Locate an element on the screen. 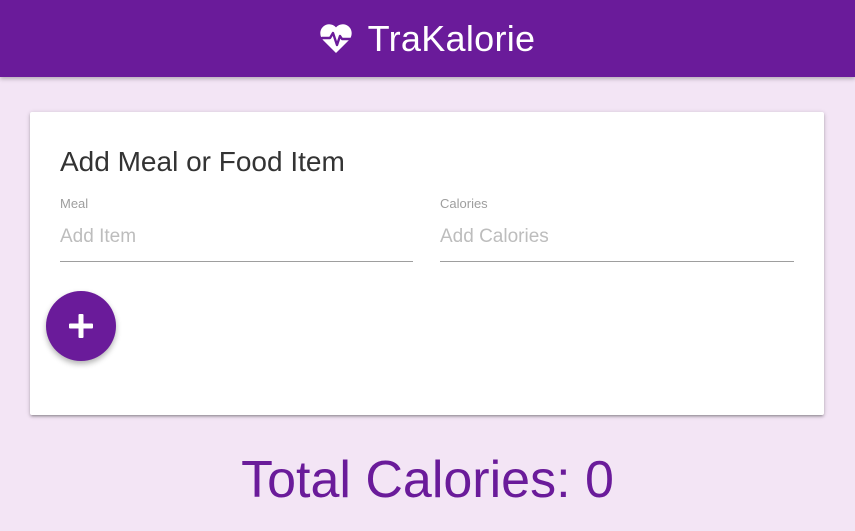 The width and height of the screenshot is (855, 531). meal-field-group: Meal is located at coordinates (236, 229).